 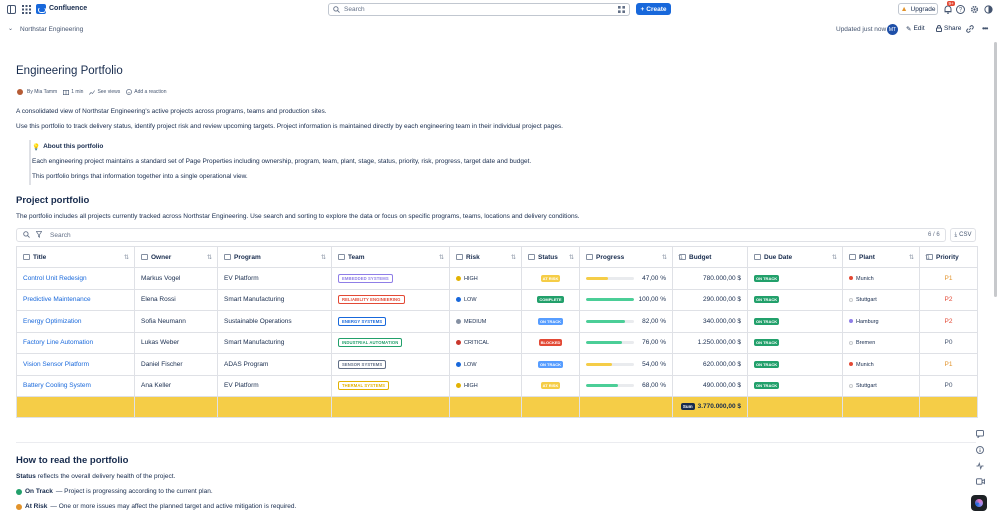 What do you see at coordinates (56, 364) in the screenshot?
I see `project-title-link: Vision Sensor Platform` at bounding box center [56, 364].